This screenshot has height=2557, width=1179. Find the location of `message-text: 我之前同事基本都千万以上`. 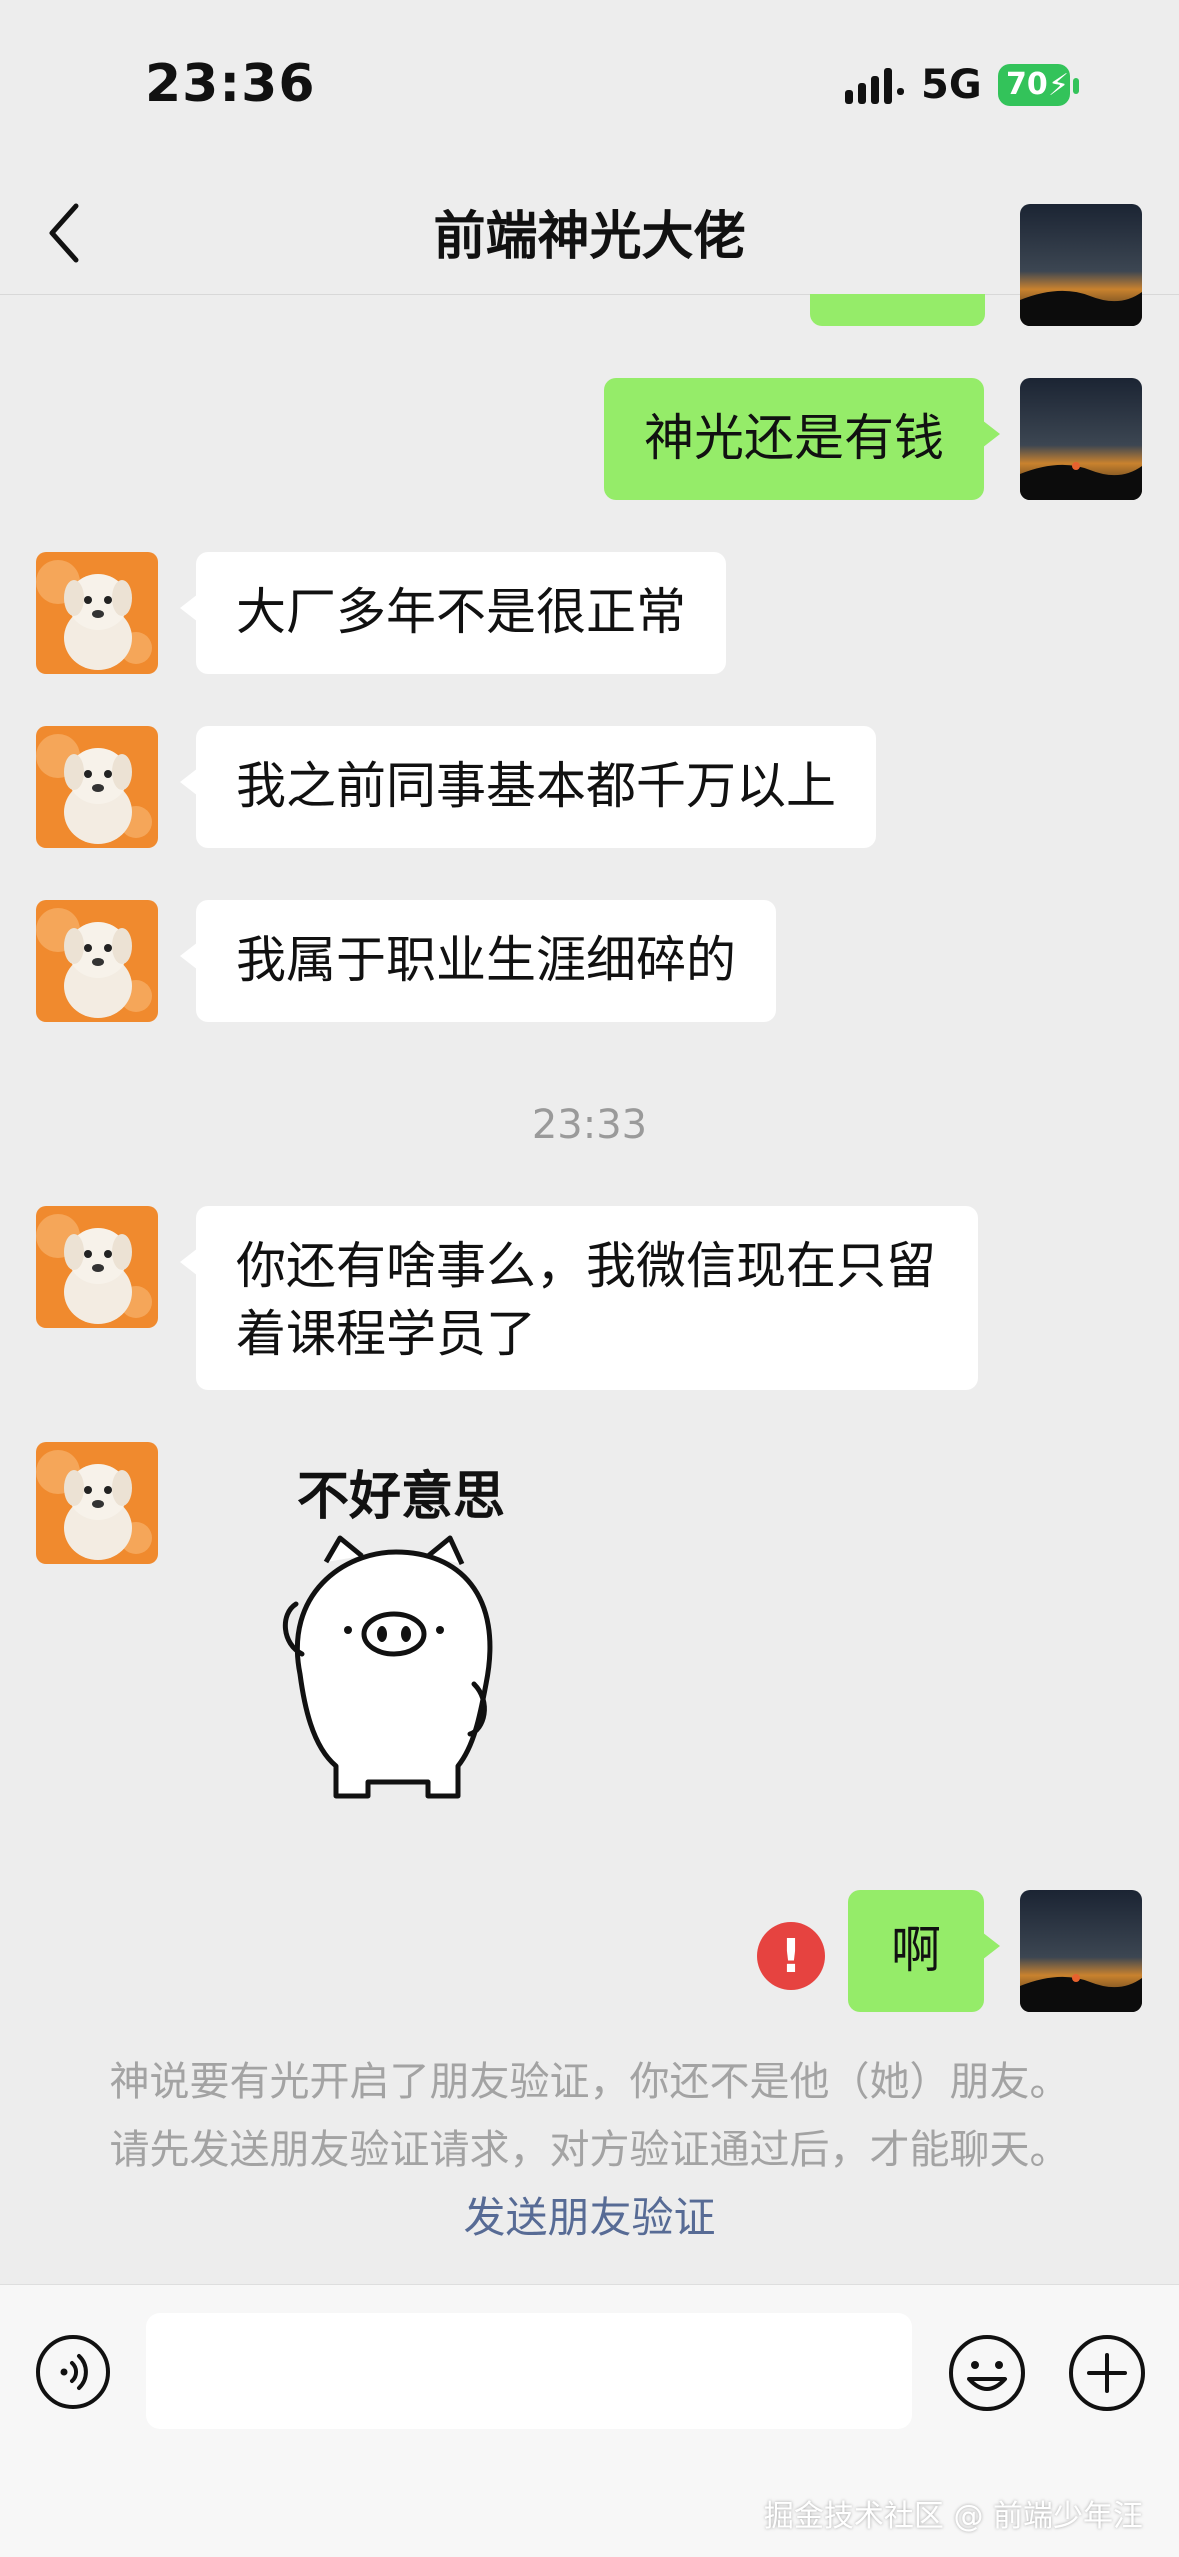

message-text: 我之前同事基本都千万以上 is located at coordinates (536, 786).